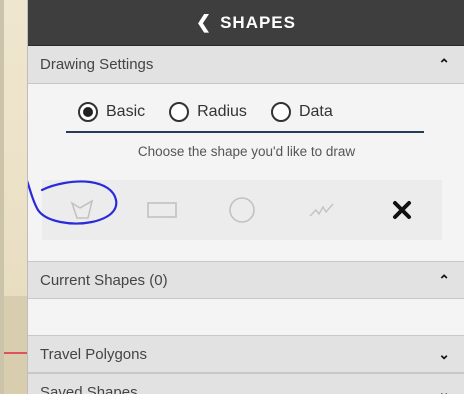 The image size is (464, 394). Describe the element at coordinates (246, 151) in the screenshot. I see `shape-hint: Choose the shape you'd like to draw` at that location.